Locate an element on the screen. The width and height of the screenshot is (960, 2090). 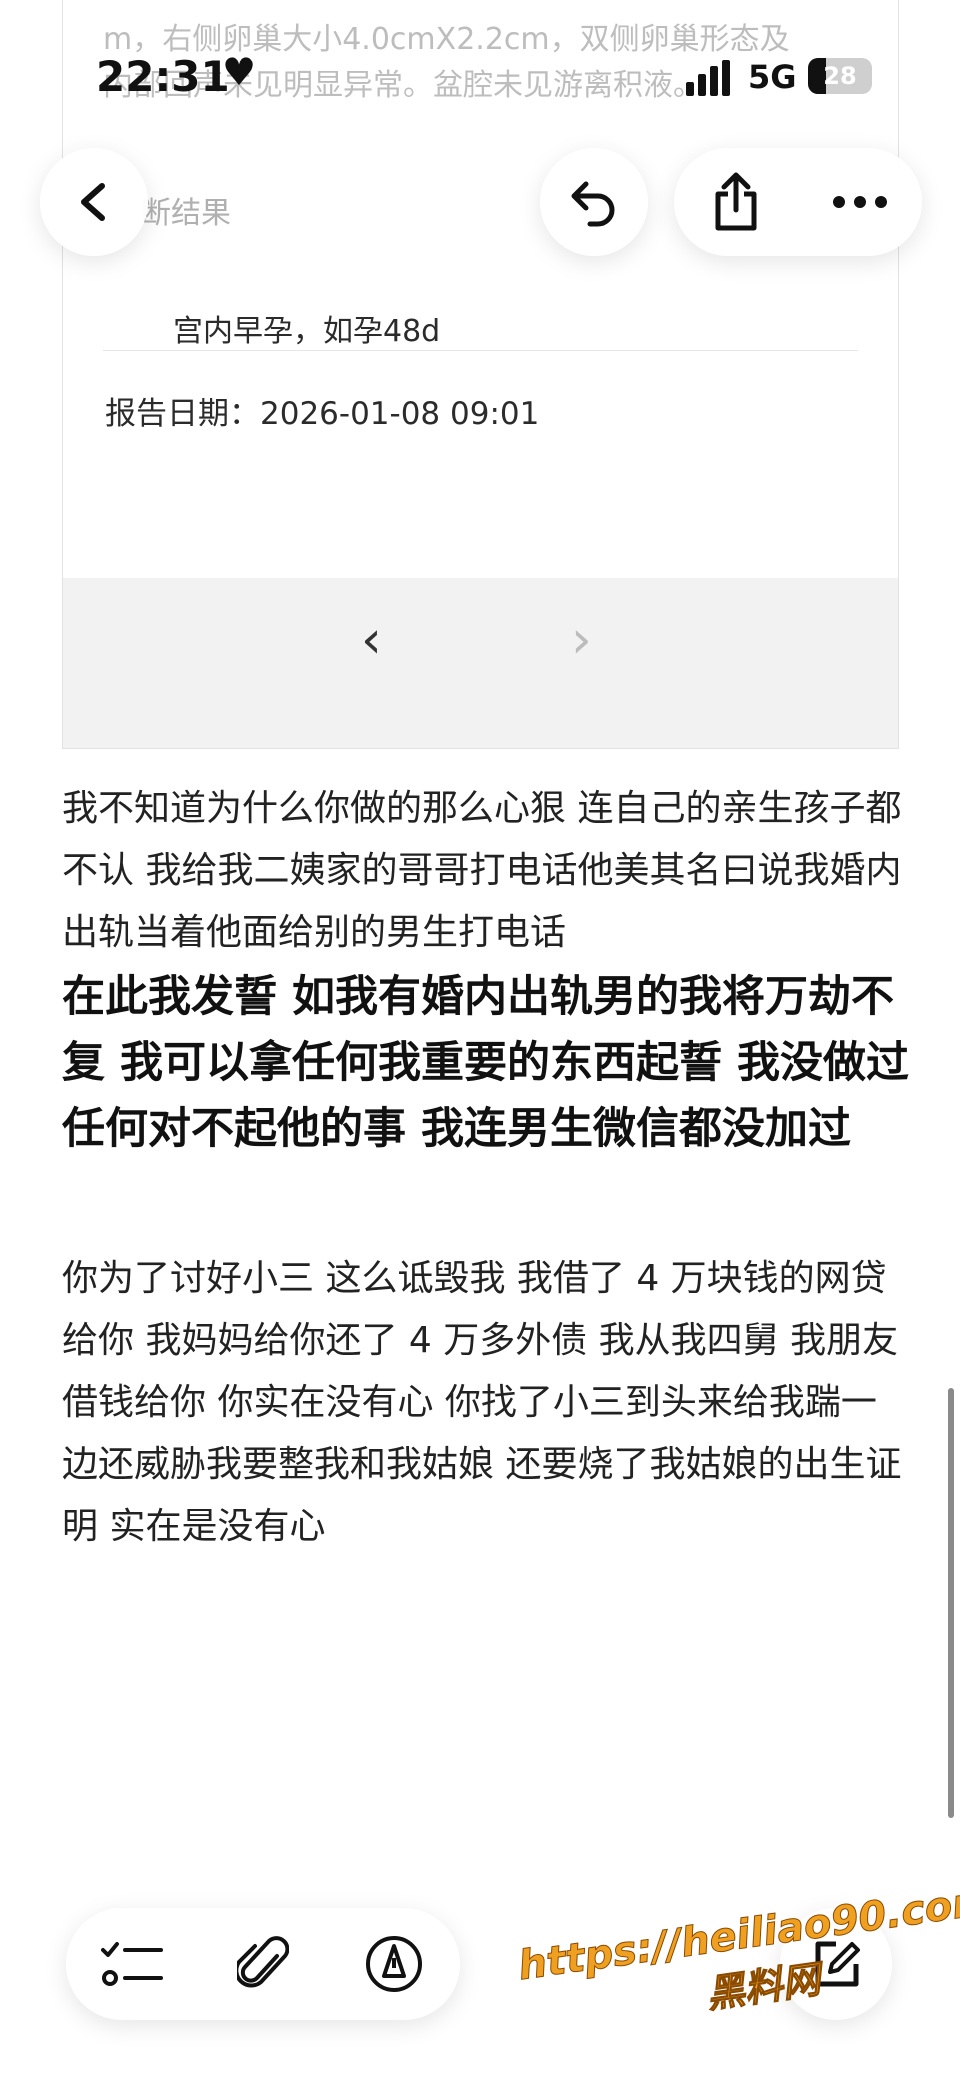
status-bar: 22:31 ♥ 5G 28 is located at coordinates (480, 75).